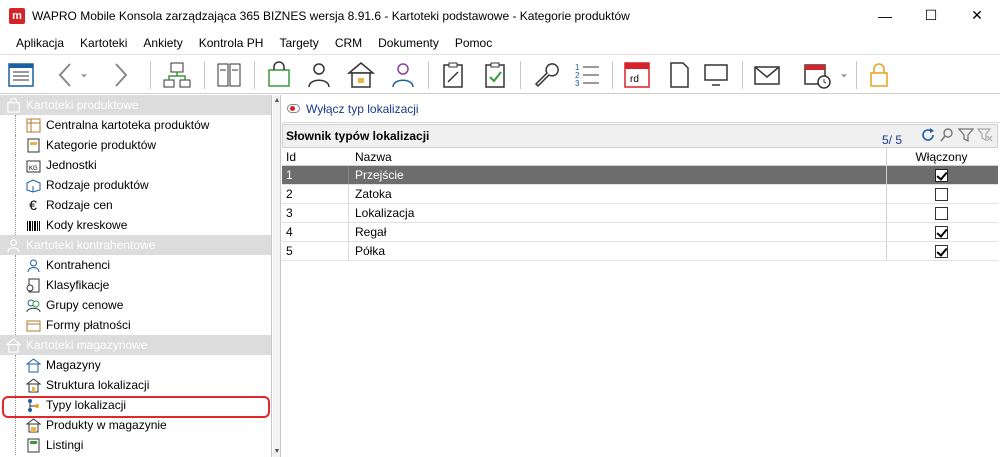 The width and height of the screenshot is (1000, 457). I want to click on numbered-list-icon: 123, so click(587, 75).